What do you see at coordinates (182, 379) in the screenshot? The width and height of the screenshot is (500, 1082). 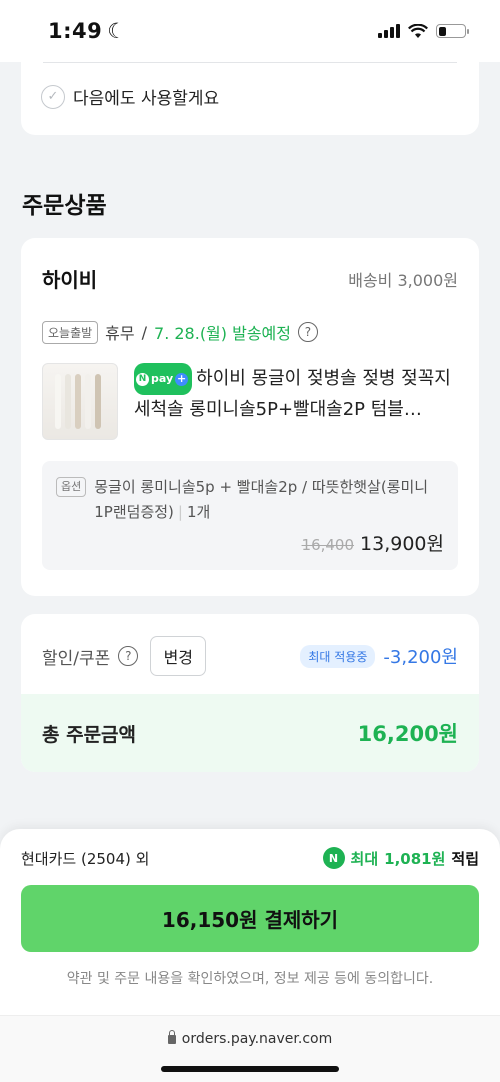 I see `plus-icon: +` at bounding box center [182, 379].